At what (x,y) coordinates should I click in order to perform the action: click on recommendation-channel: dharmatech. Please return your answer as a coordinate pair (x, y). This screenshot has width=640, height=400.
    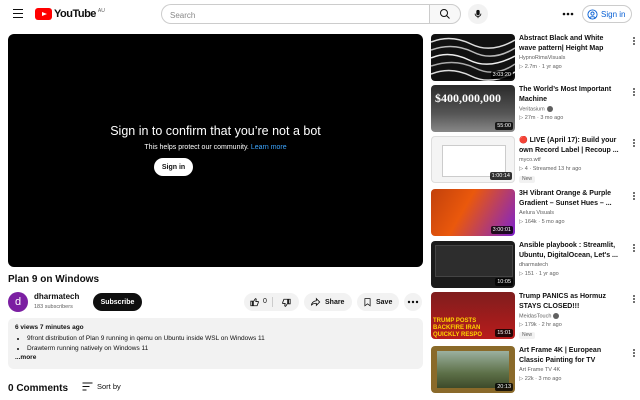
    Looking at the image, I should click on (533, 265).